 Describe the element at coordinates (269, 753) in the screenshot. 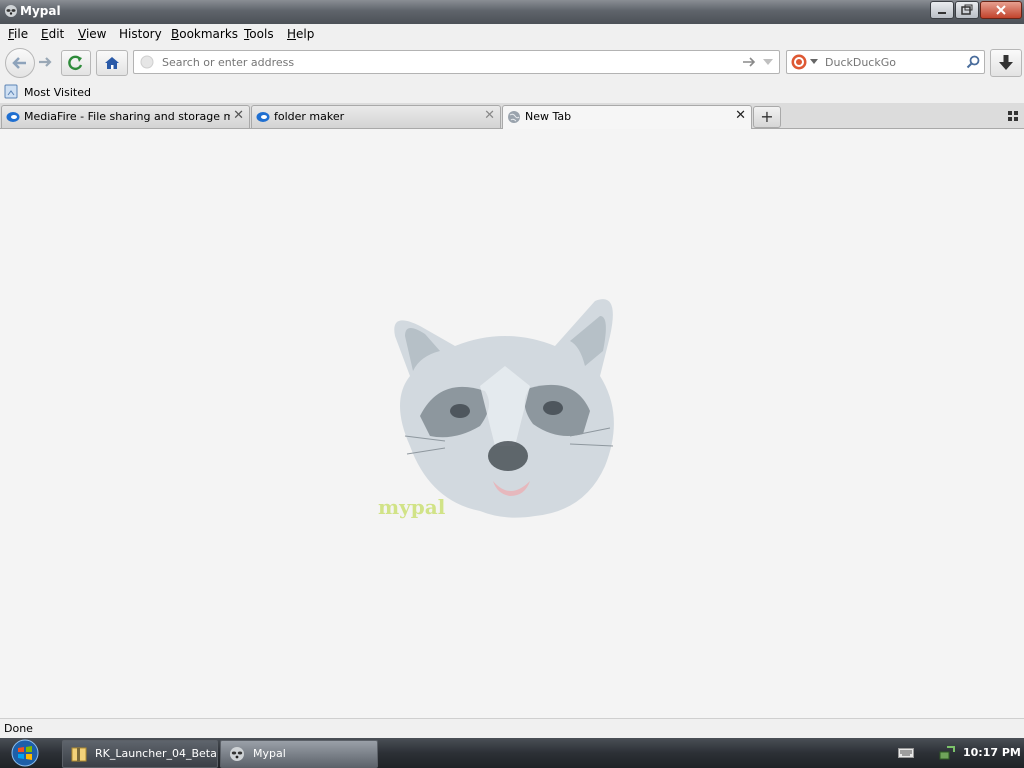

I see `taskbar-item-label: Mypal` at that location.